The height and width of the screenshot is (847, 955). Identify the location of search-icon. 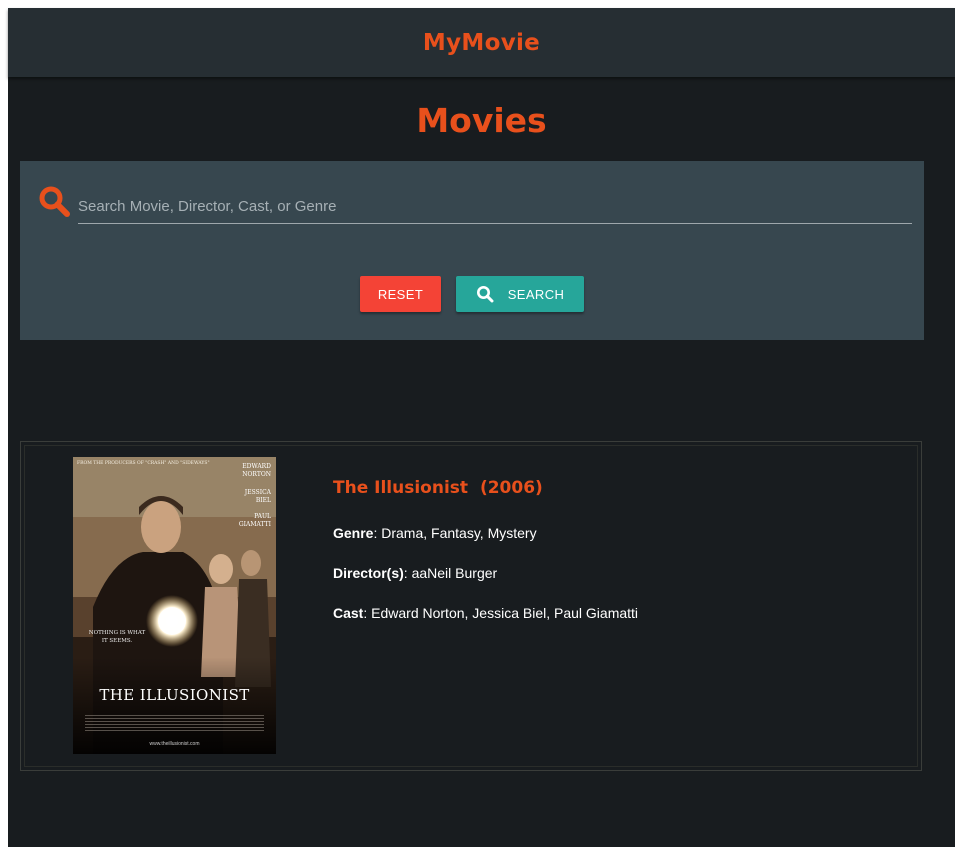
(54, 201).